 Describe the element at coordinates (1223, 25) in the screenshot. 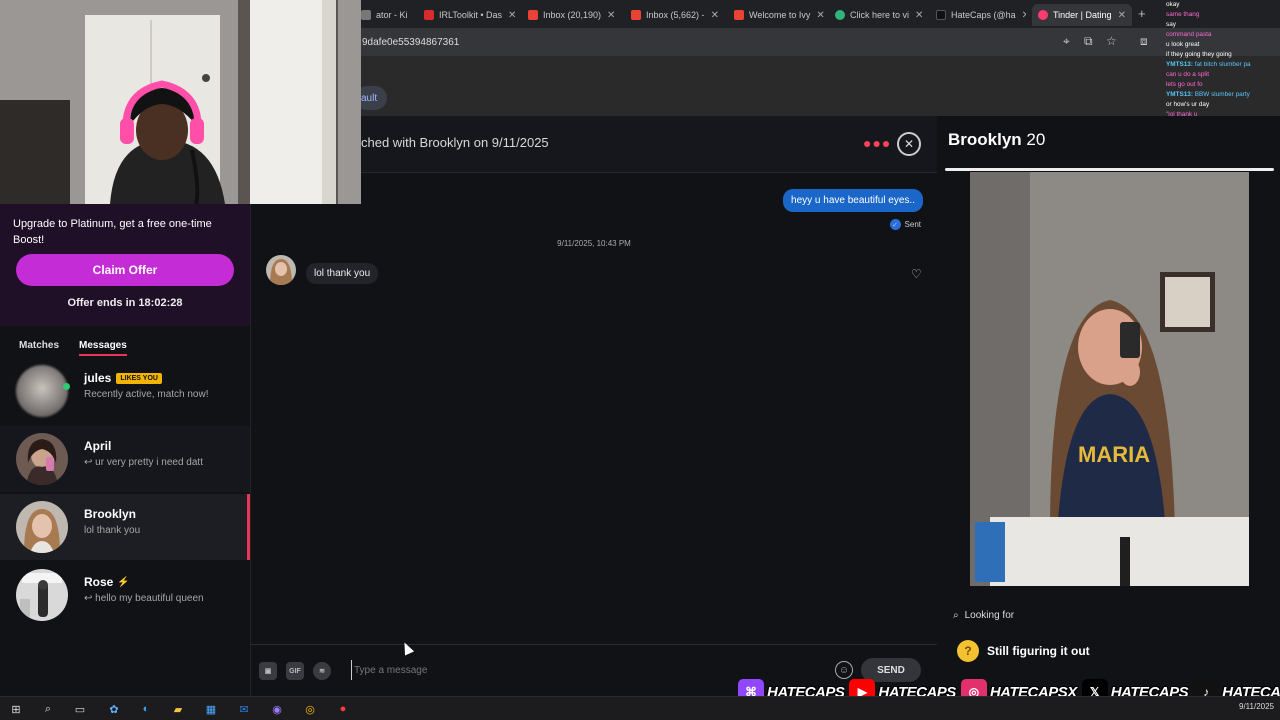

I see `stream-chat-line: say` at that location.